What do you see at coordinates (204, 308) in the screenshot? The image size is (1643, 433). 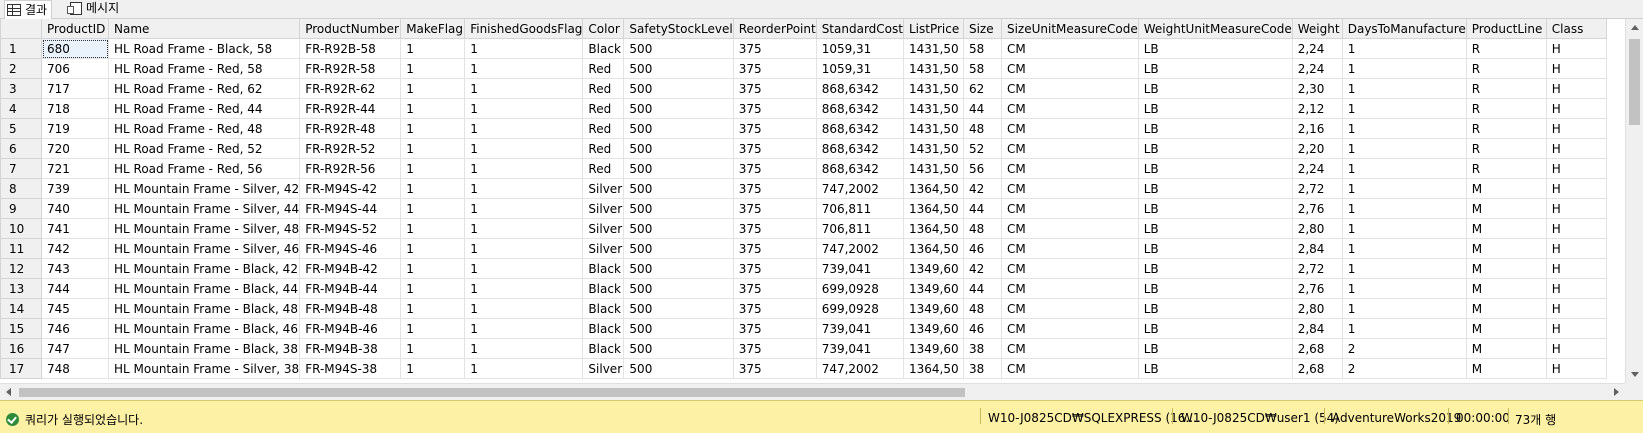 I see `cell-name: HL Mountain Frame - Black, 48` at bounding box center [204, 308].